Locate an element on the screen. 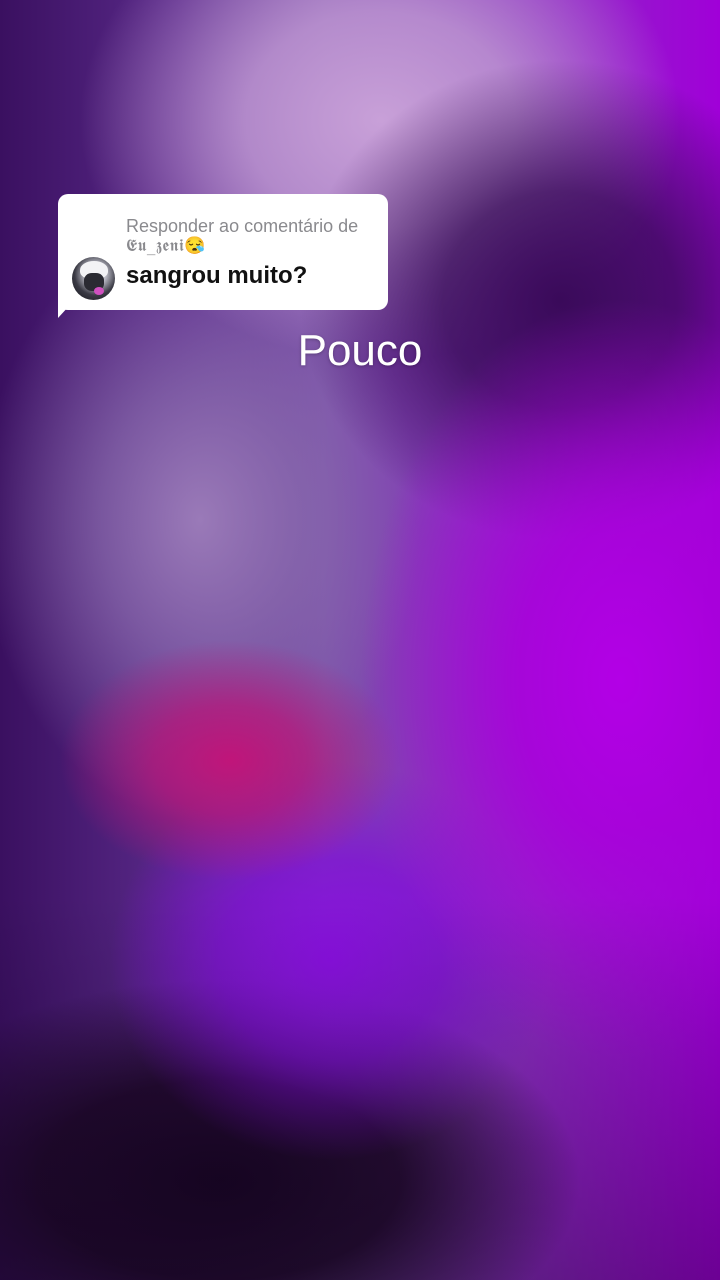 The height and width of the screenshot is (1280, 720). sticker-tail is located at coordinates (69, 306).